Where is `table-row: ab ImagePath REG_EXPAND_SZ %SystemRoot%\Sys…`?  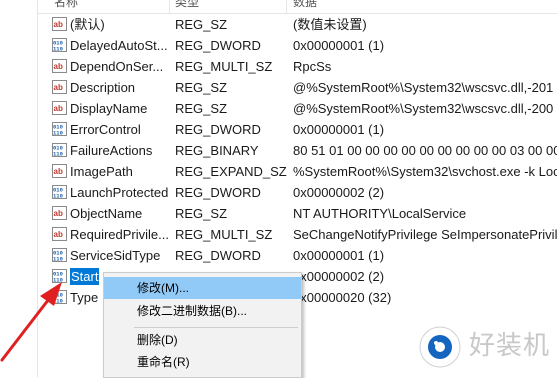 table-row: ab ImagePath REG_EXPAND_SZ %SystemRoot%\Sys… is located at coordinates (297, 171).